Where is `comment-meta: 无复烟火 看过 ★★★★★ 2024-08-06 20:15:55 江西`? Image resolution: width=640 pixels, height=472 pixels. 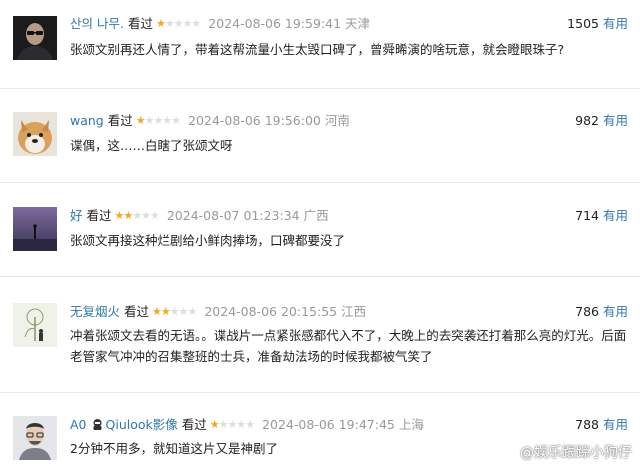
comment-meta: 无复烟火 看过 ★★★★★ 2024-08-06 20:15:55 江西 is located at coordinates (218, 312).